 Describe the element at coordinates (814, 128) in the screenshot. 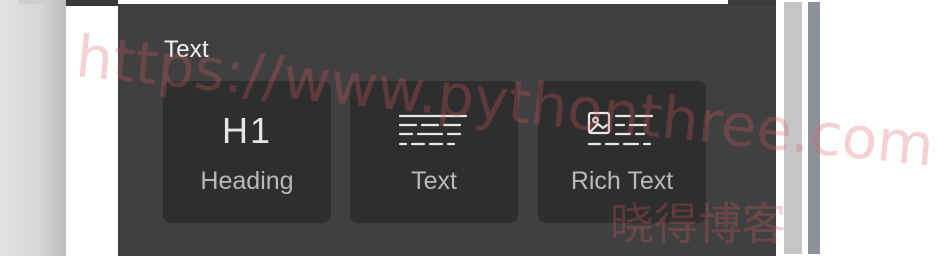

I see `scrollbar-thumb` at that location.